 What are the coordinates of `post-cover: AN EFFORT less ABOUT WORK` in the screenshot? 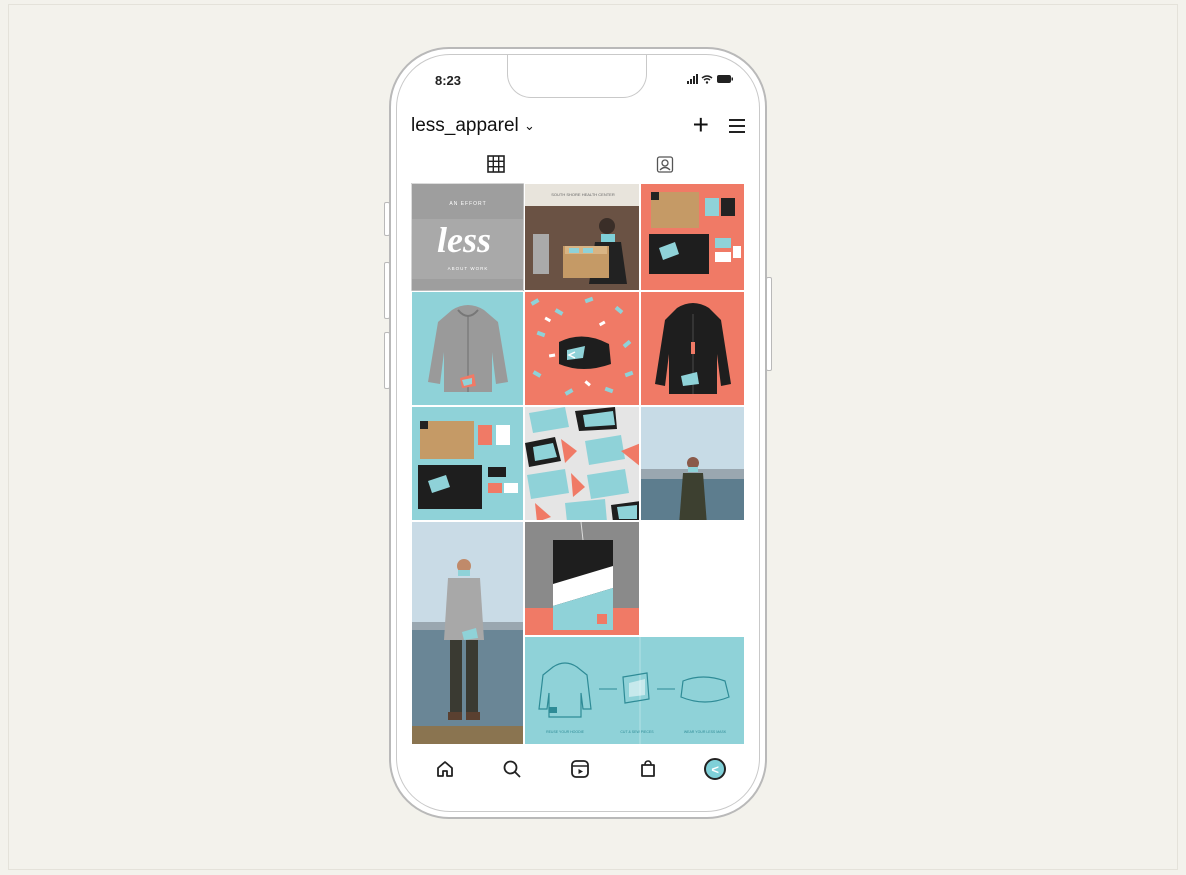 It's located at (467, 237).